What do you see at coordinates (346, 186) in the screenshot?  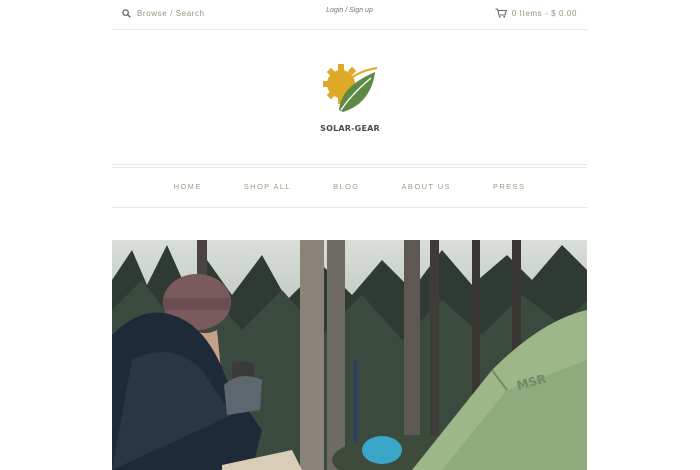 I see `nav-item-blog: BLOG` at bounding box center [346, 186].